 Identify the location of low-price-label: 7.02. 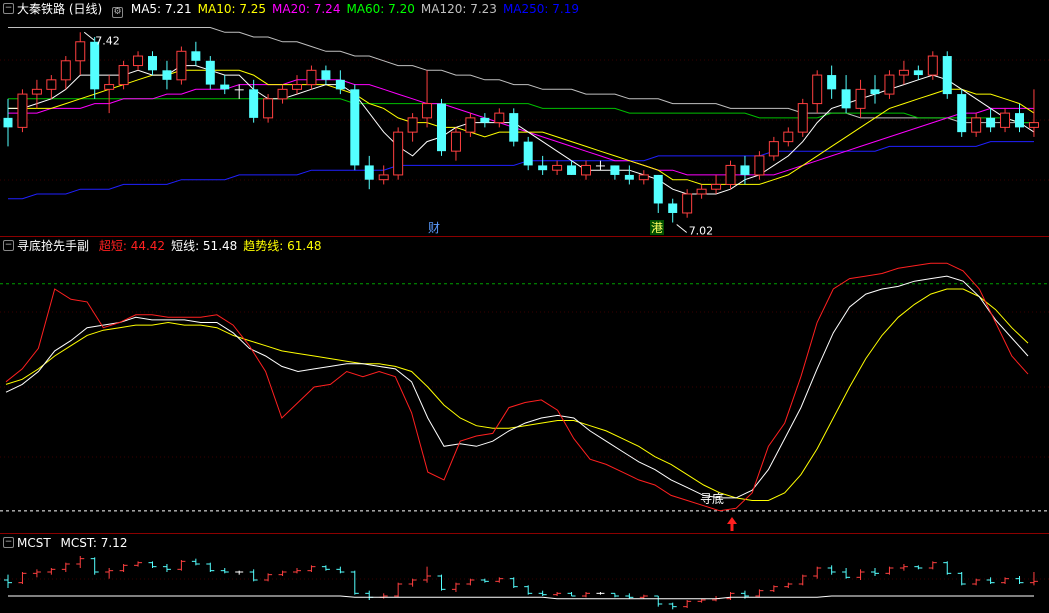
(701, 230).